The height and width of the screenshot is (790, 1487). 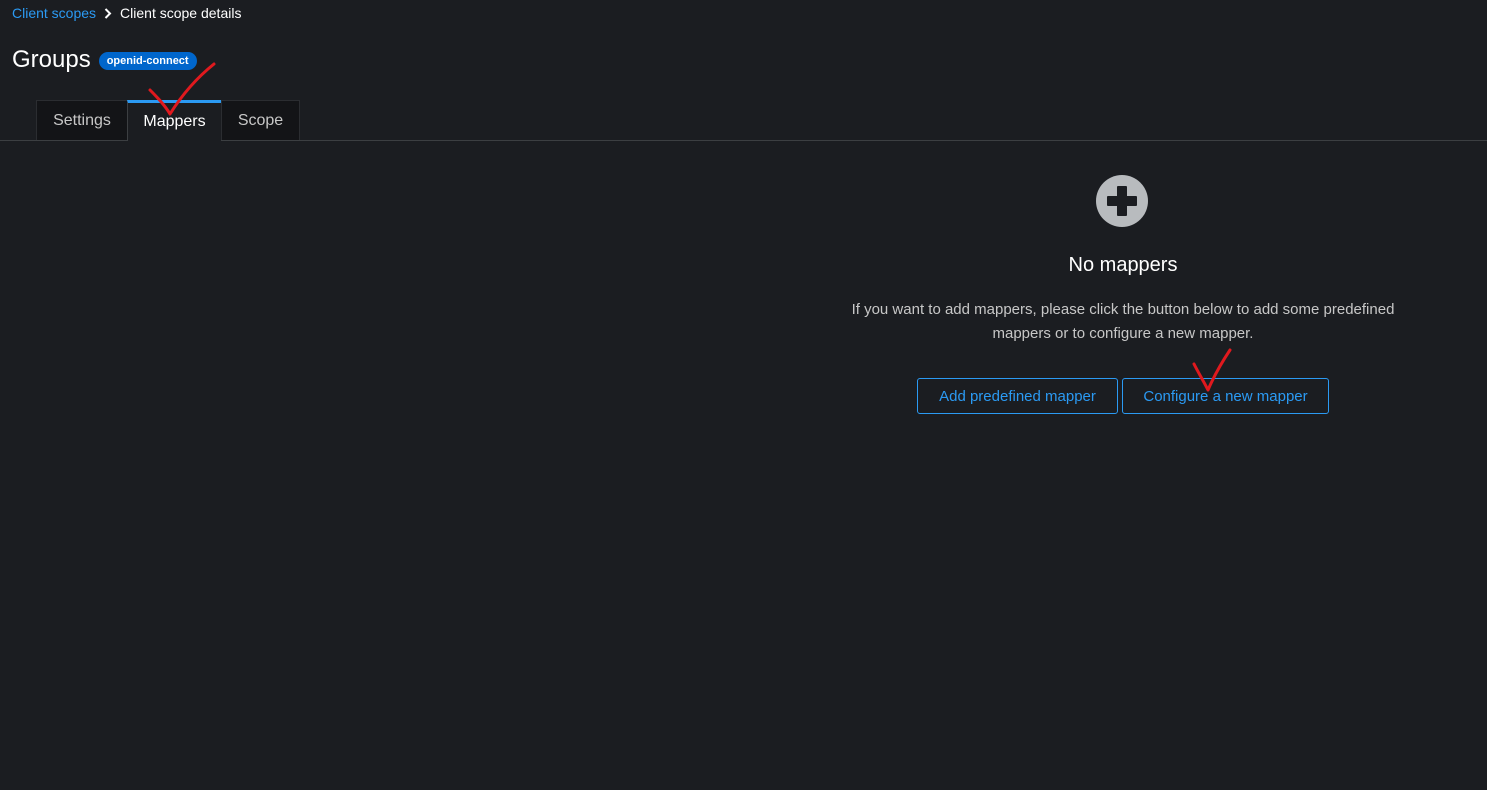 What do you see at coordinates (1123, 265) in the screenshot?
I see `empty-state-title: No mappers` at bounding box center [1123, 265].